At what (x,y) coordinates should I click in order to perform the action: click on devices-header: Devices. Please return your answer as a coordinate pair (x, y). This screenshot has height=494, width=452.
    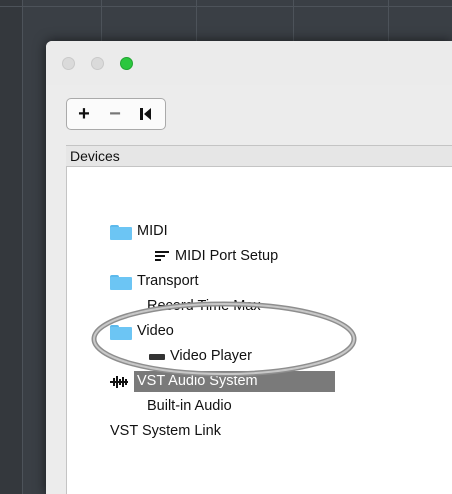
    Looking at the image, I should click on (259, 156).